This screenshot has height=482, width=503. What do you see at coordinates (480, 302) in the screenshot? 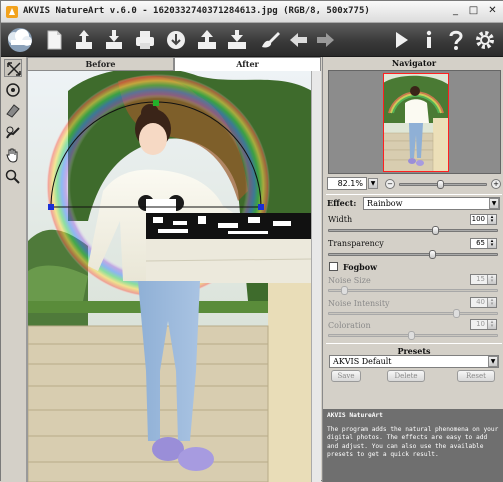
I see `noise-intensity-value: 40` at bounding box center [480, 302].